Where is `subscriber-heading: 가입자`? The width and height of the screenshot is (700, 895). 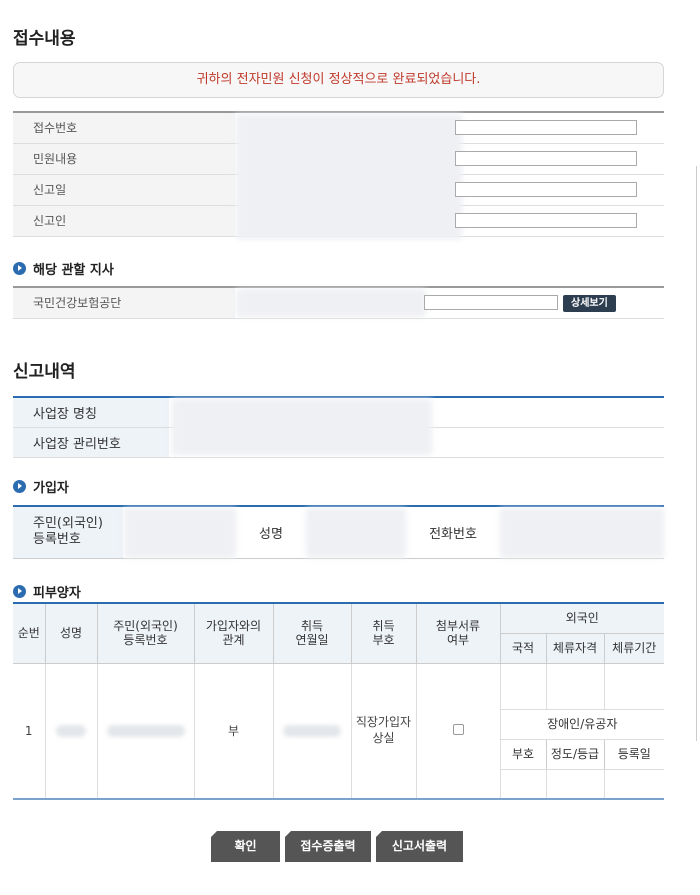 subscriber-heading: 가입자 is located at coordinates (41, 486).